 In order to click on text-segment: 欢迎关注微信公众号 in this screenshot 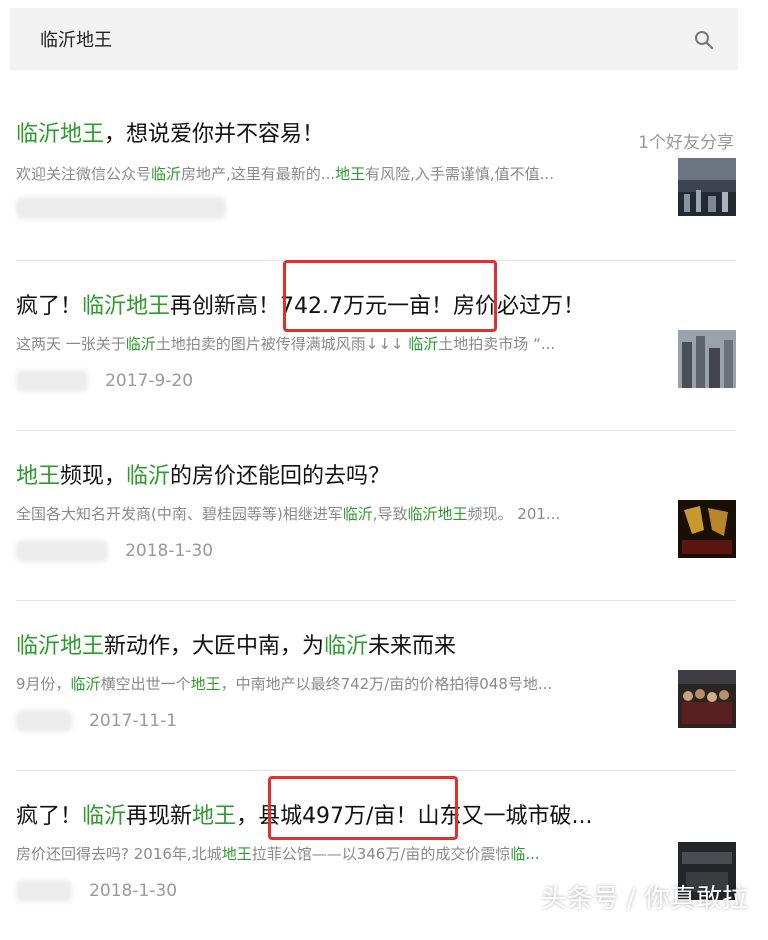, I will do `click(84, 174)`.